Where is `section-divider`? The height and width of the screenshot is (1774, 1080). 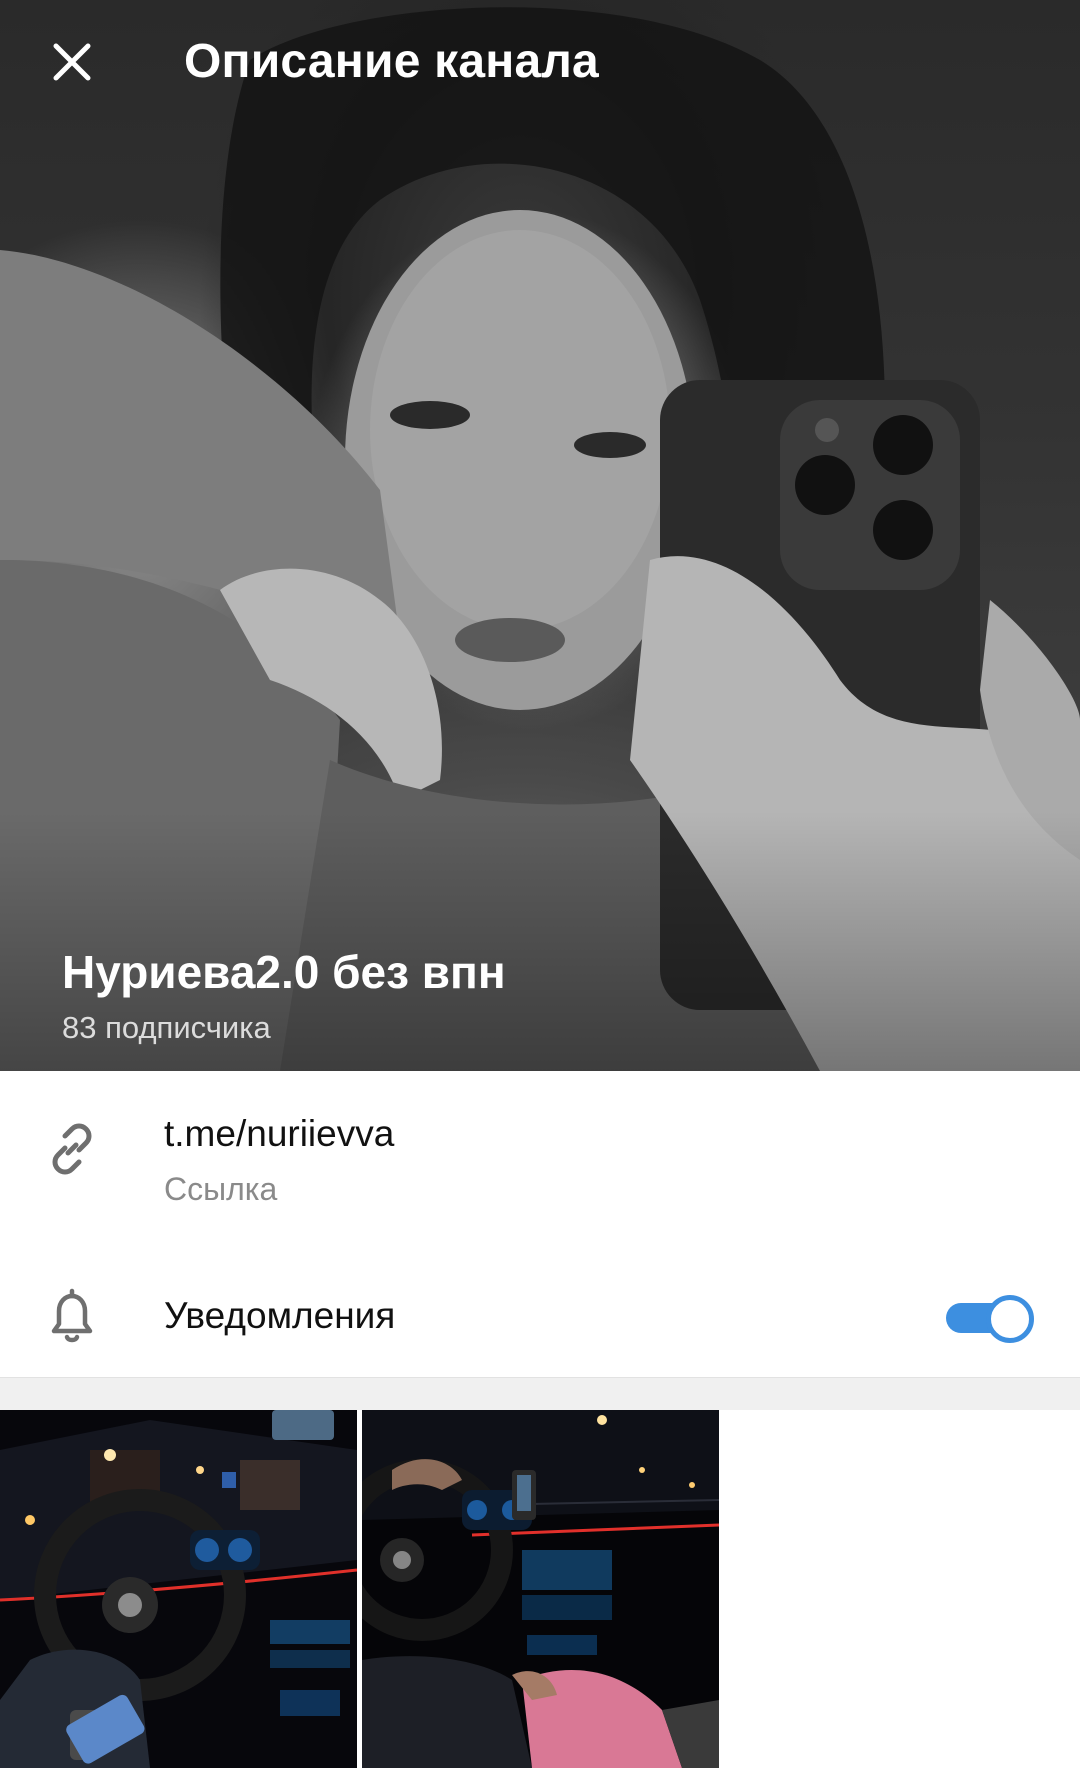
section-divider is located at coordinates (540, 1394).